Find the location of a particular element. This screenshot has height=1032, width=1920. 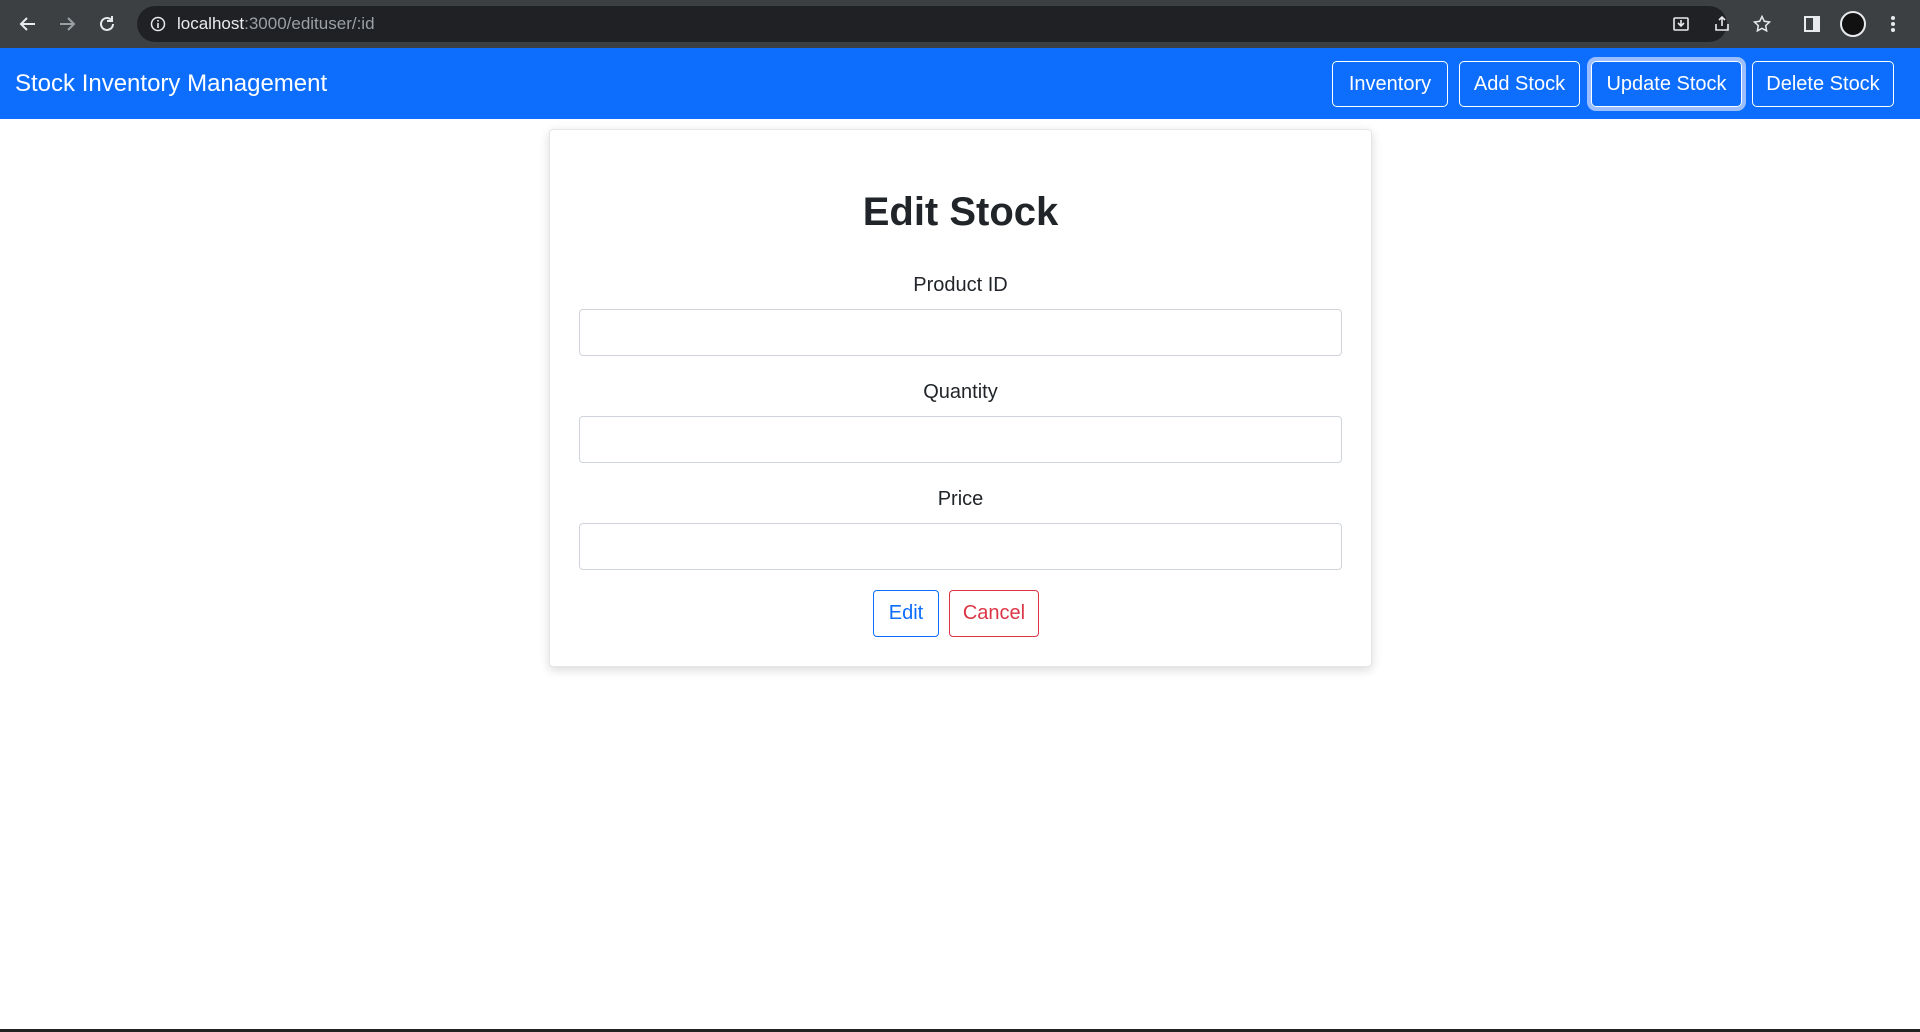

install-icon is located at coordinates (1681, 24).